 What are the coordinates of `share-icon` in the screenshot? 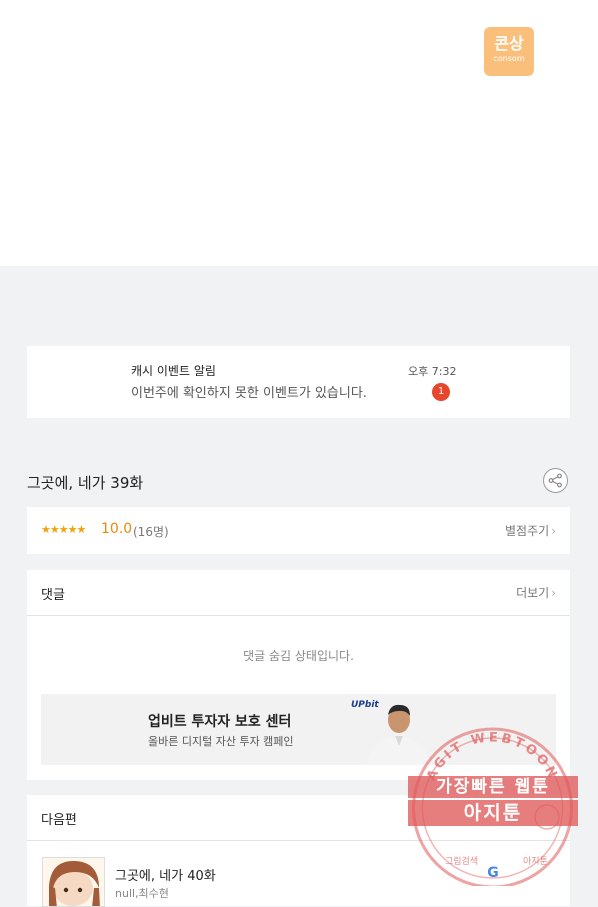 It's located at (555, 480).